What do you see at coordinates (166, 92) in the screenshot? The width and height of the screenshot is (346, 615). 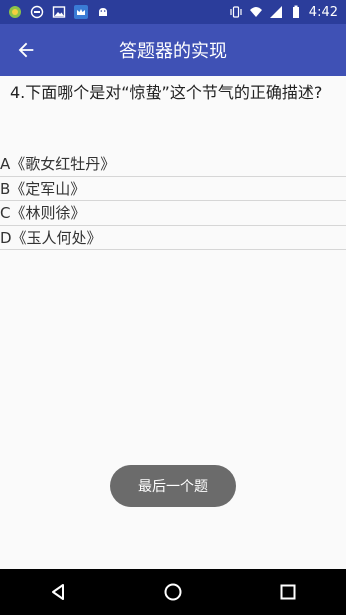 I see `question-text: 4.下面哪个是对“惊蛰”这个节气的正确描述?` at bounding box center [166, 92].